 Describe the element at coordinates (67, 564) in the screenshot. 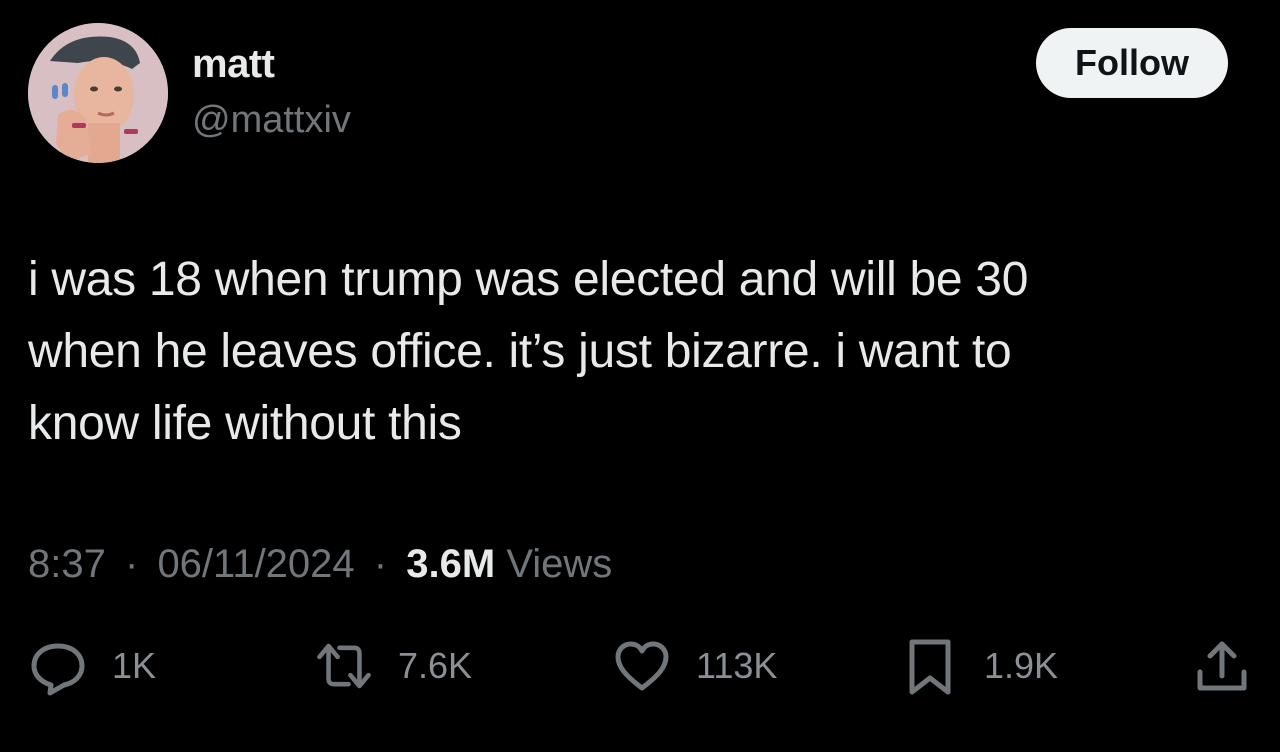

I see `tweet-time: 8:37` at that location.